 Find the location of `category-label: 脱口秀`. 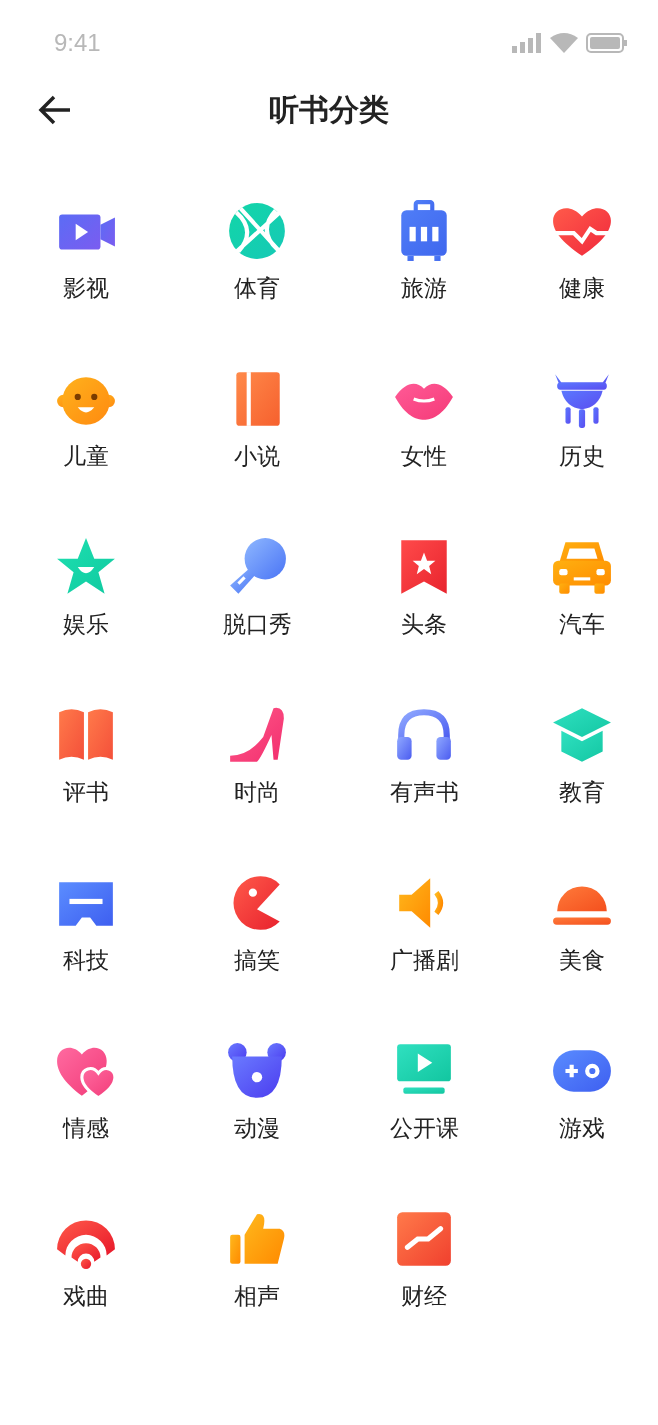

category-label: 脱口秀 is located at coordinates (257, 624).